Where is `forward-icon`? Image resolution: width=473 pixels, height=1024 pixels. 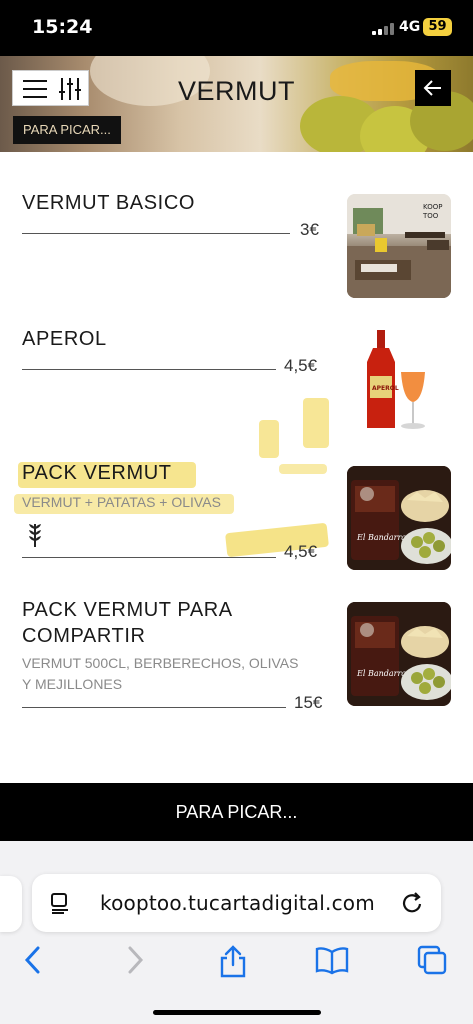
forward-icon is located at coordinates (135, 962).